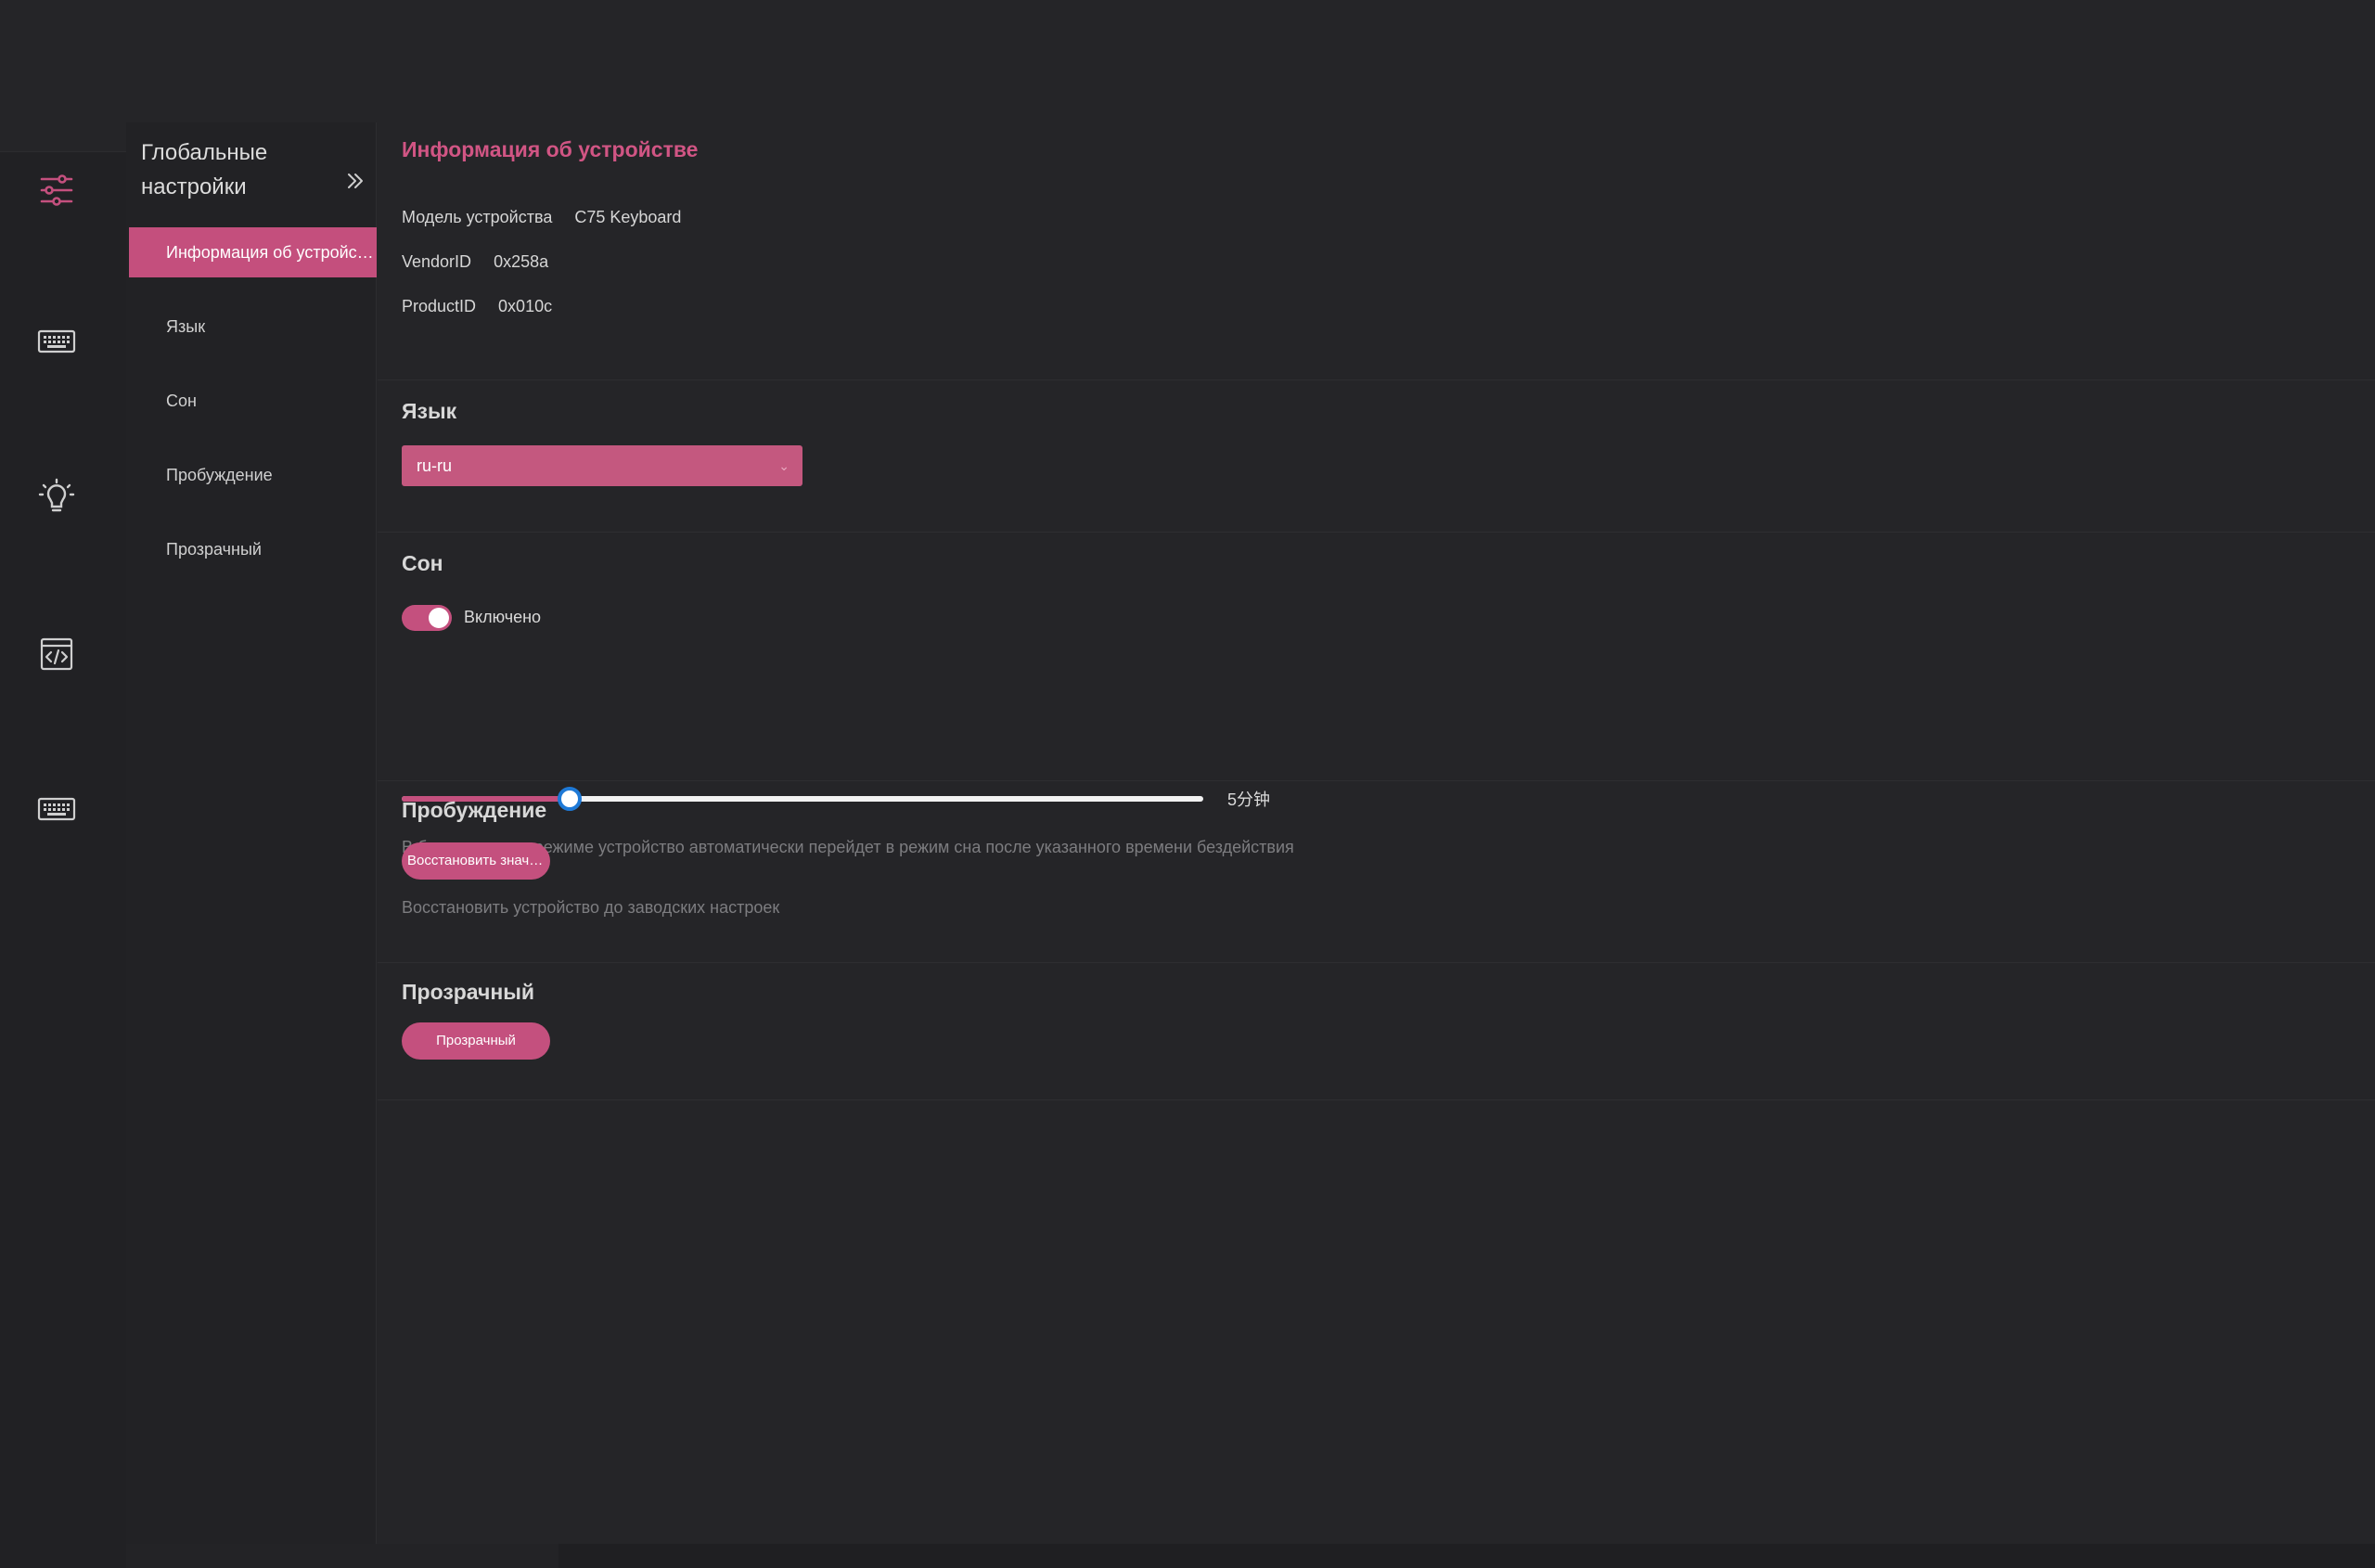  Describe the element at coordinates (427, 618) in the screenshot. I see `sleep-toggle` at that location.